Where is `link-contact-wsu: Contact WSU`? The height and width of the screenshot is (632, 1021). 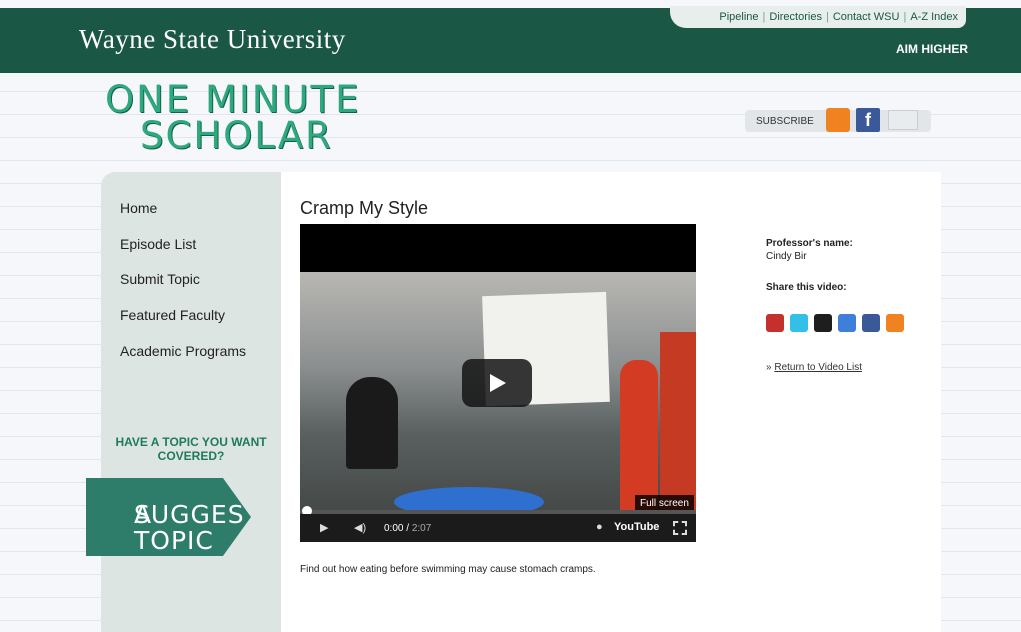
link-contact-wsu: Contact WSU is located at coordinates (866, 17).